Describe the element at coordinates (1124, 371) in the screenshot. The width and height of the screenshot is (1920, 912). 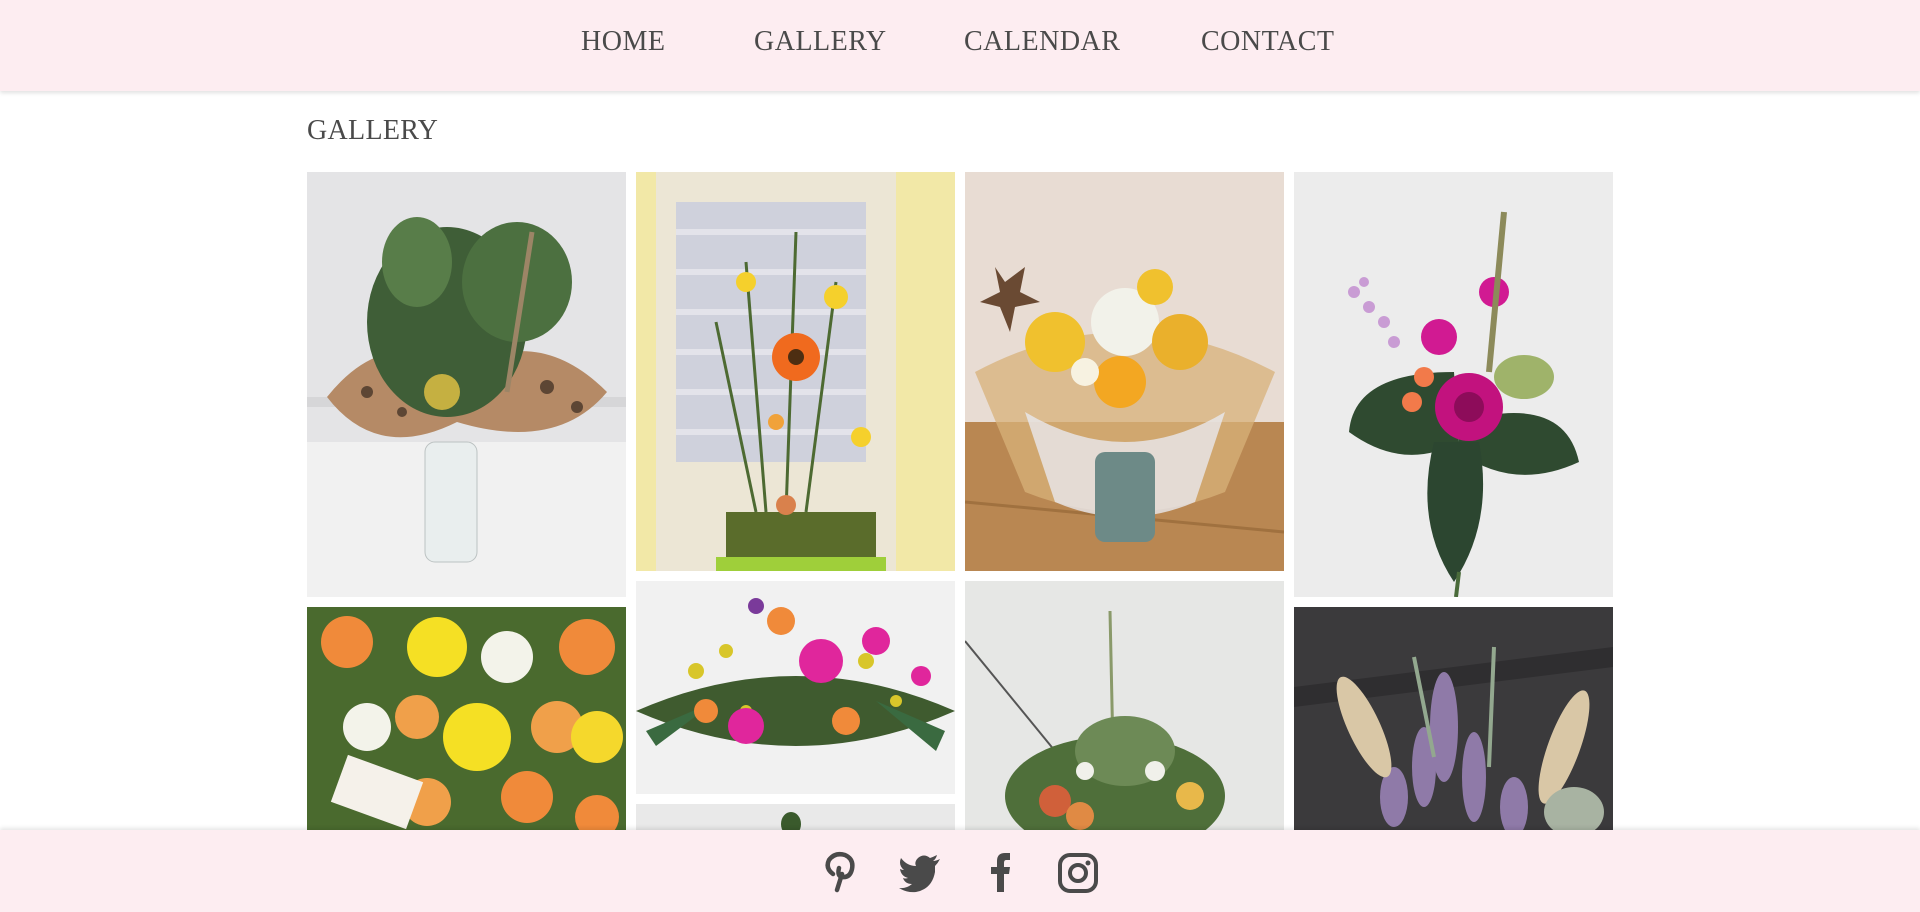
I see `gallery-image-wrapped-hand-tied-bouquet` at that location.